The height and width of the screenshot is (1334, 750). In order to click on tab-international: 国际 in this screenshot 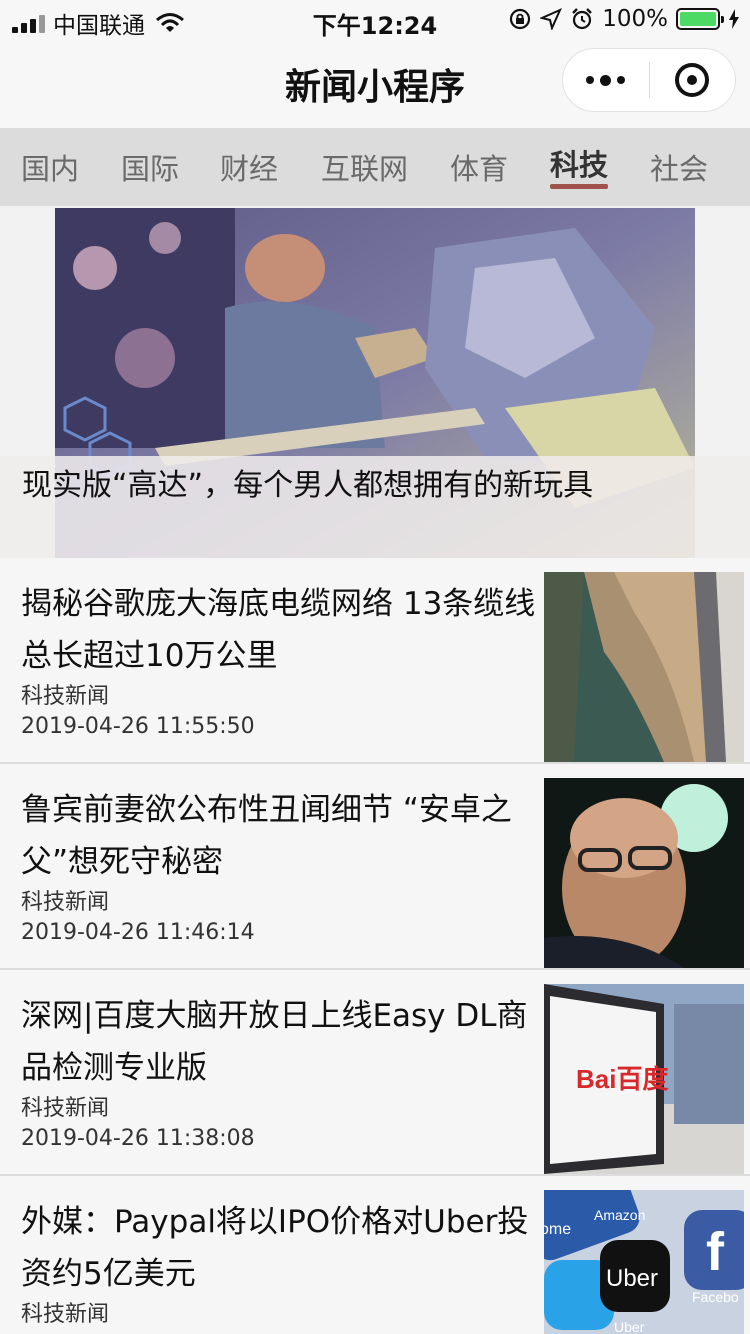, I will do `click(150, 167)`.